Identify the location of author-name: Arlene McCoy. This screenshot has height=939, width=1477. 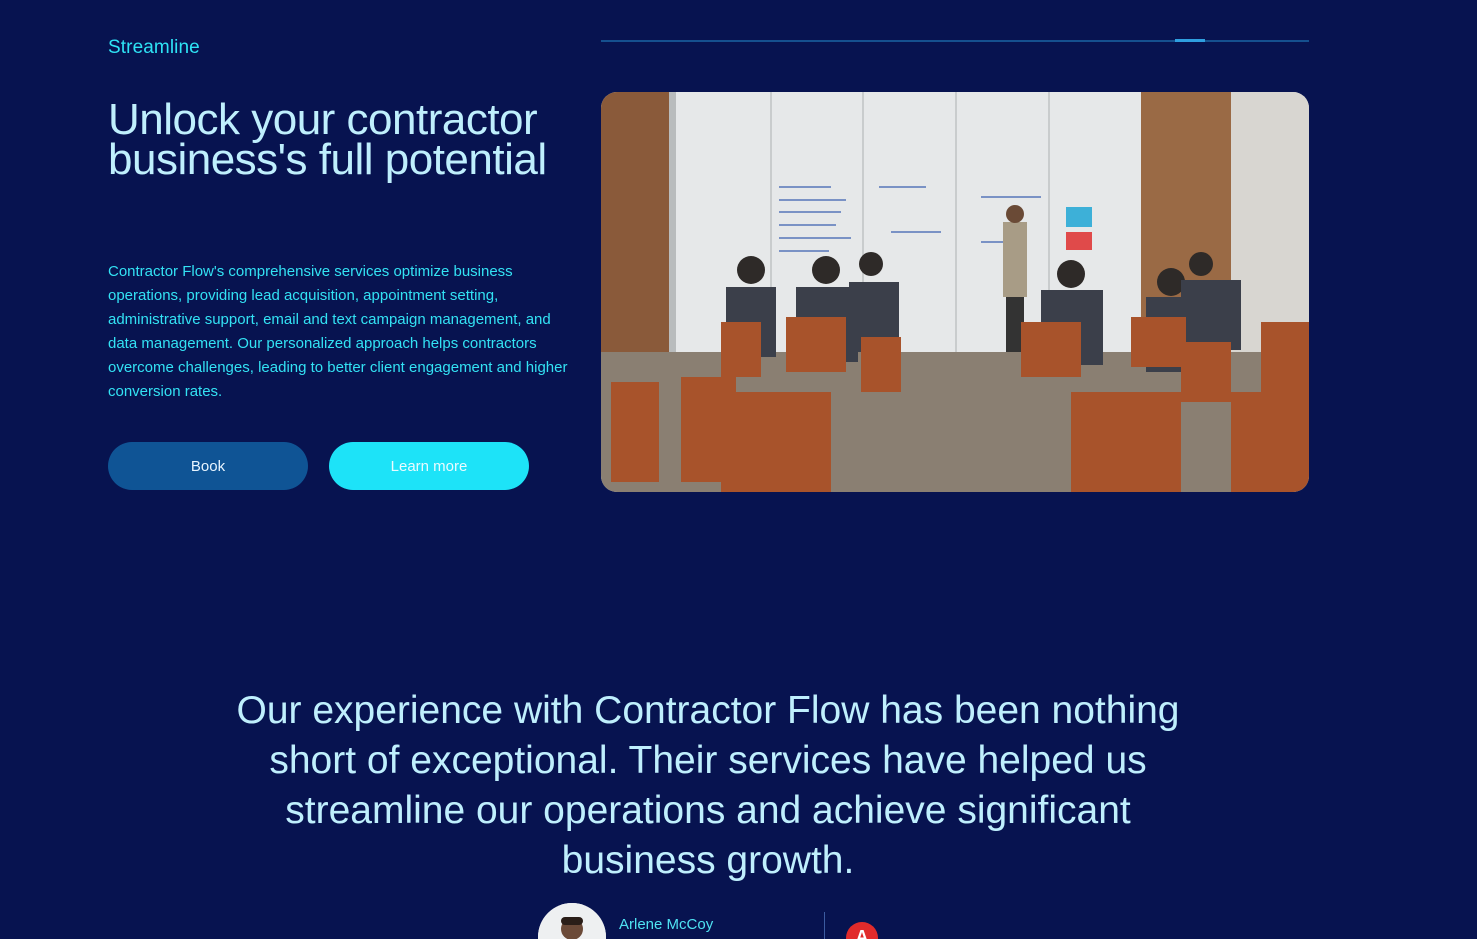
(666, 924).